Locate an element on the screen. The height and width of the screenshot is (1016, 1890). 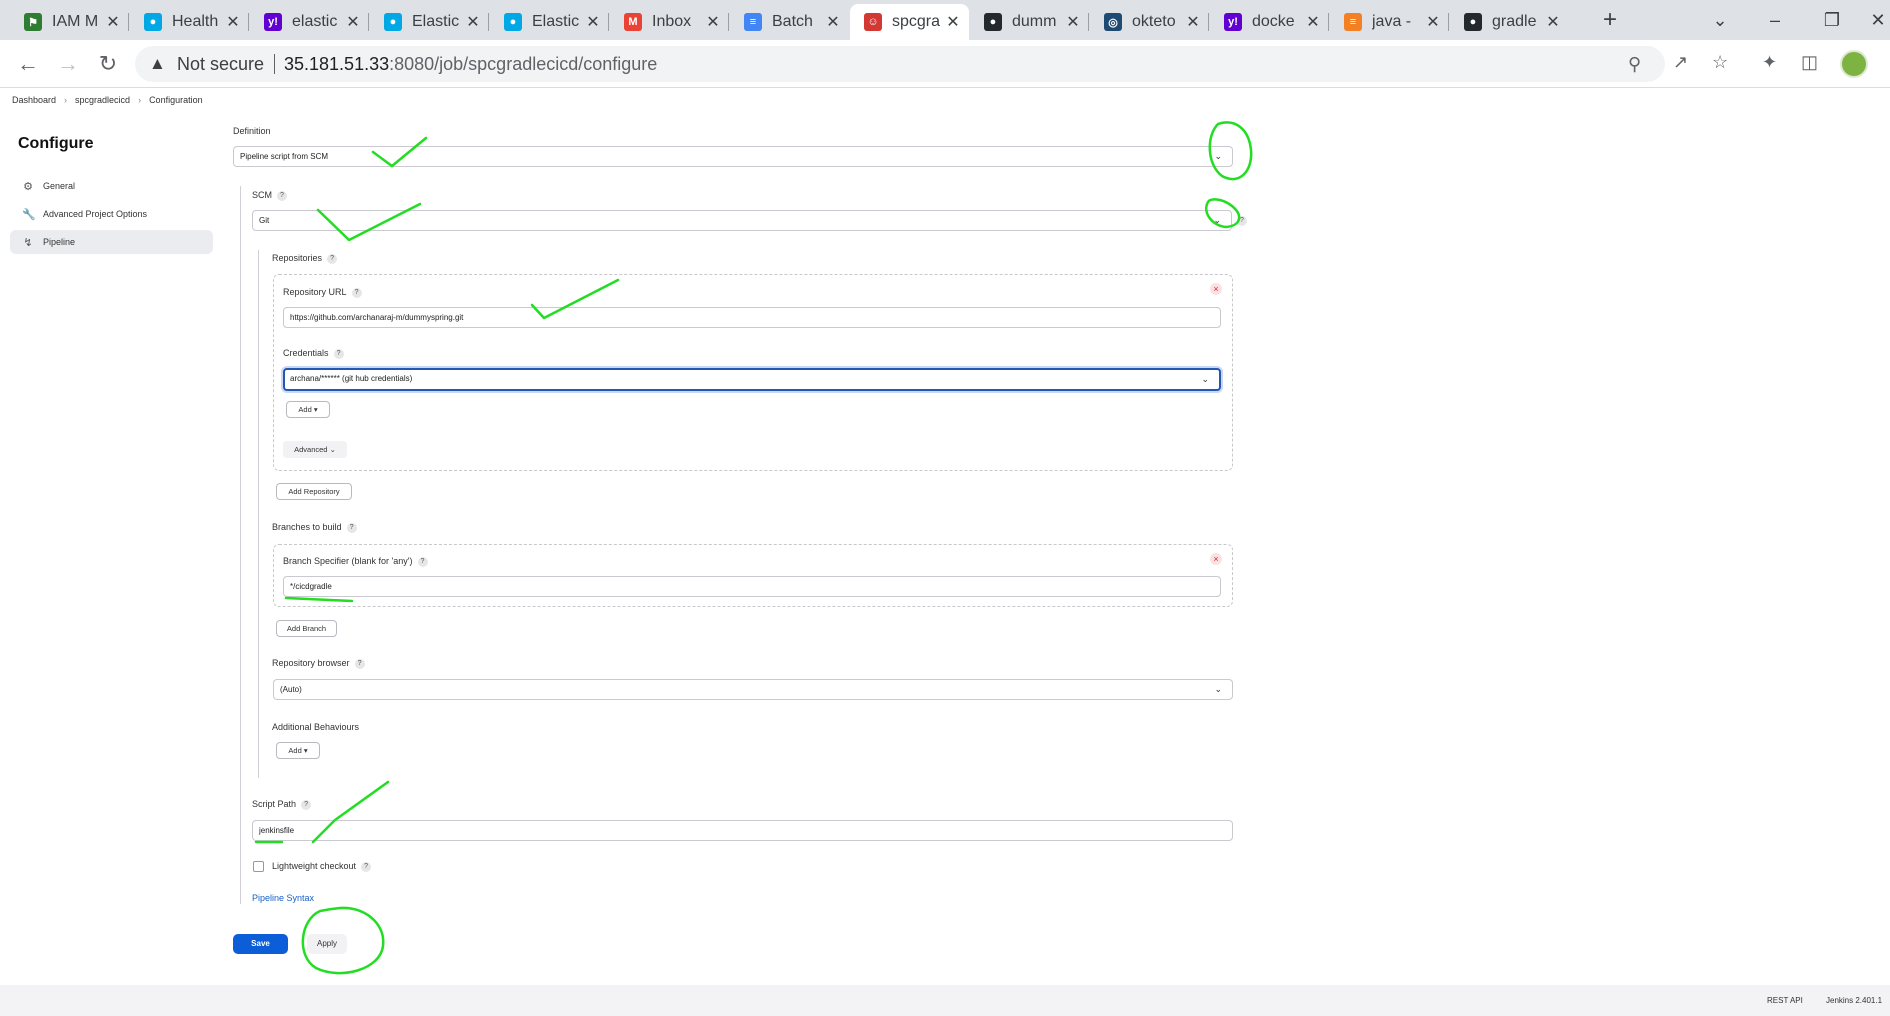
breadcrumb-configuration: Configuration is located at coordinates (176, 100).